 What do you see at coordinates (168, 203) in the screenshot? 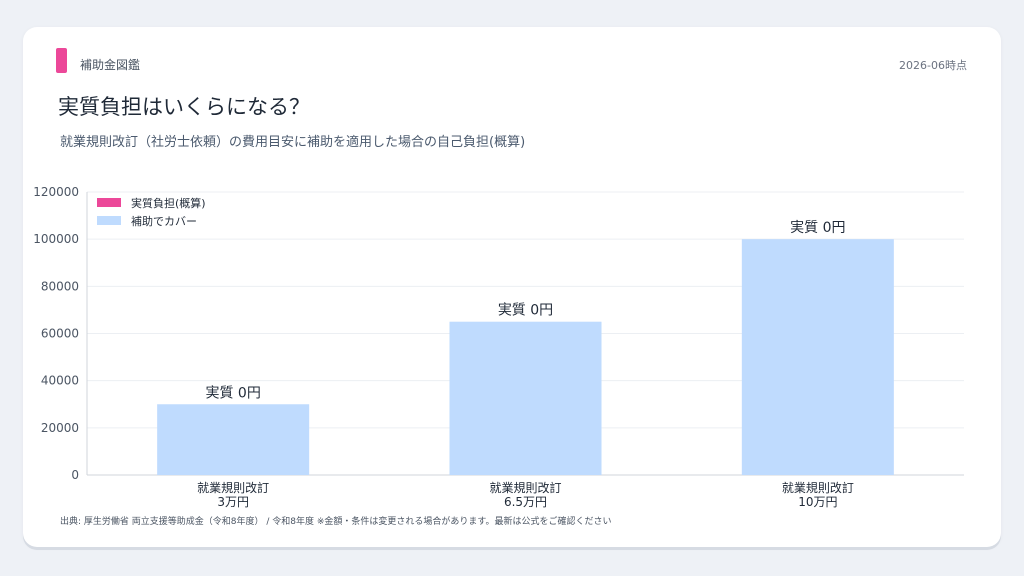
I see `legend-label: 実質負担(概算)` at bounding box center [168, 203].